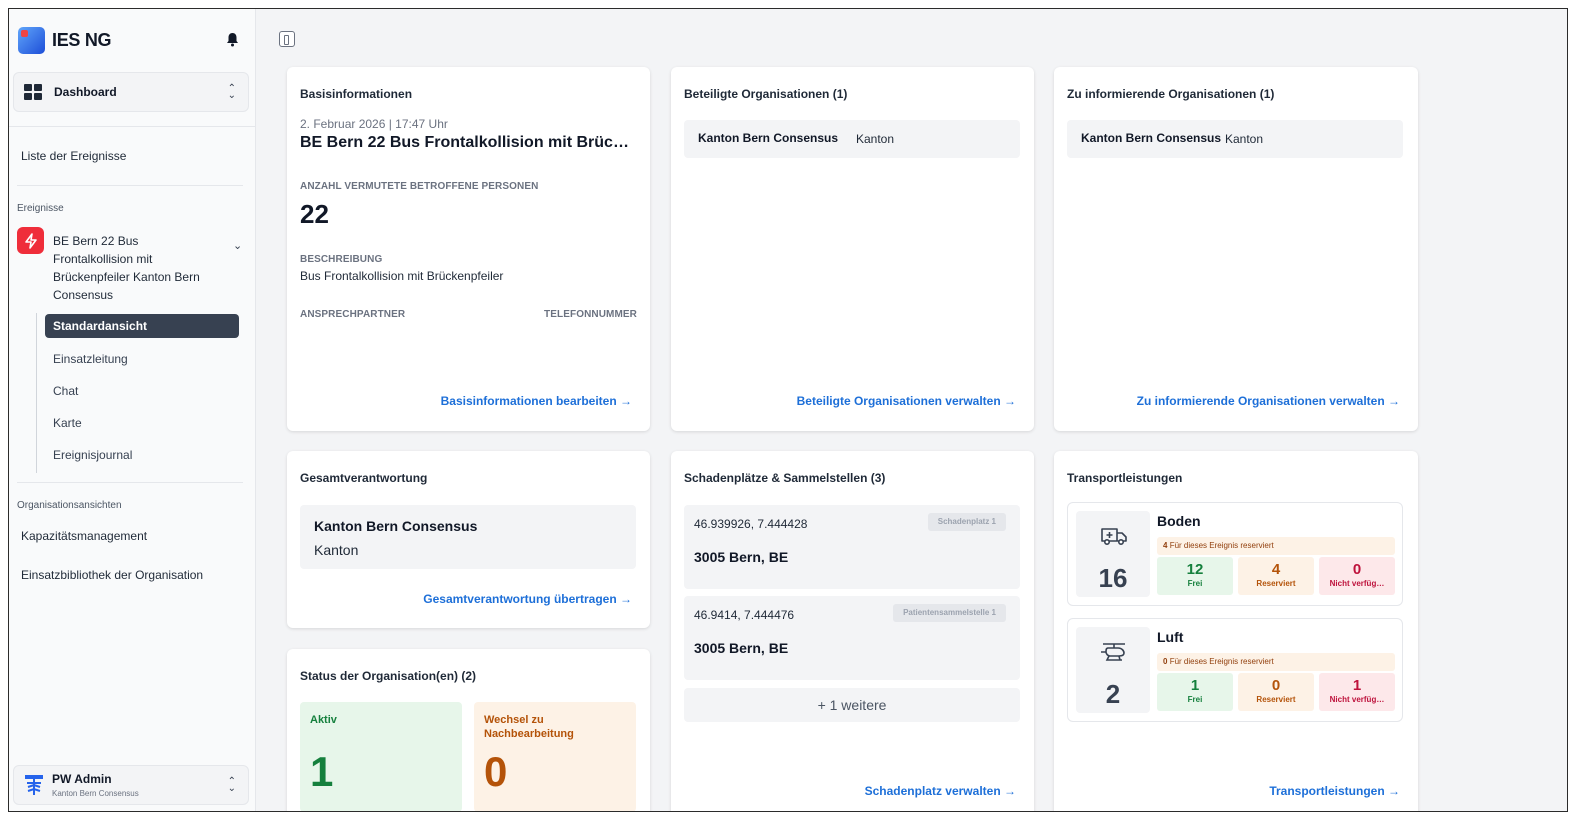 The width and height of the screenshot is (1576, 819). I want to click on transport-type: Luft, so click(1170, 637).